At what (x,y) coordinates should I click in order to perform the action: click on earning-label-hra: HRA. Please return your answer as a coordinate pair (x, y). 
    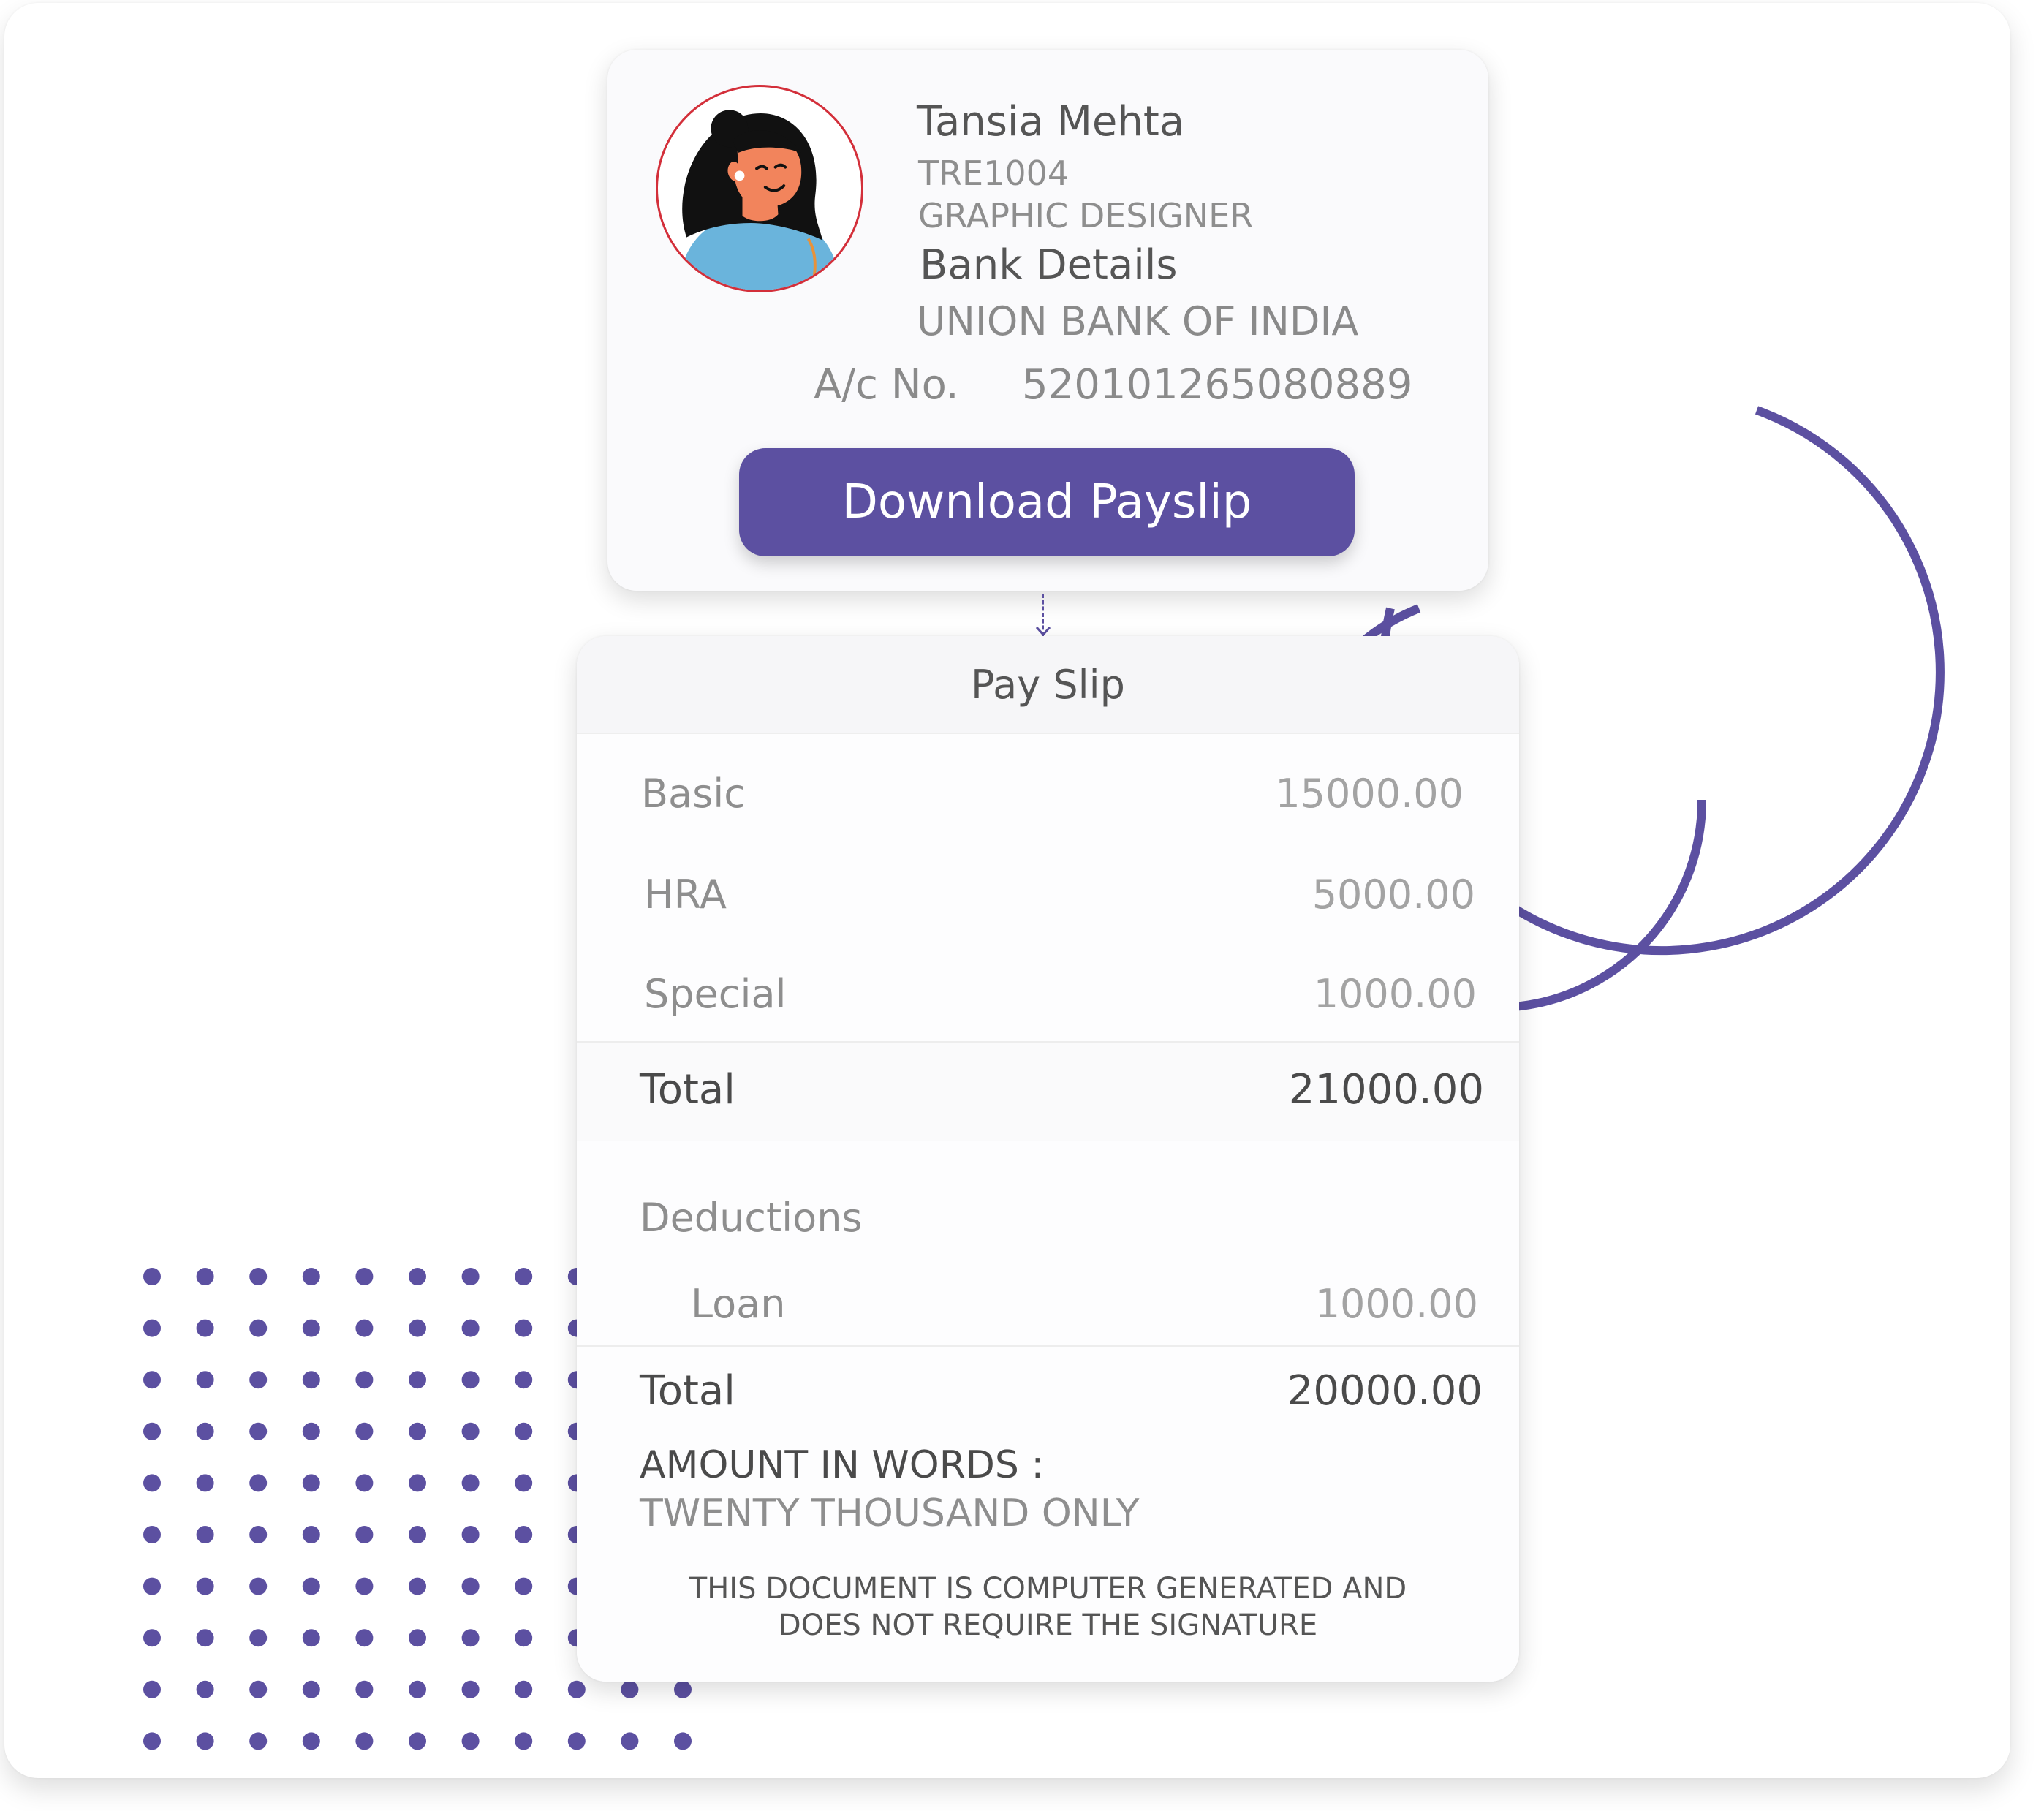
    Looking at the image, I should click on (685, 895).